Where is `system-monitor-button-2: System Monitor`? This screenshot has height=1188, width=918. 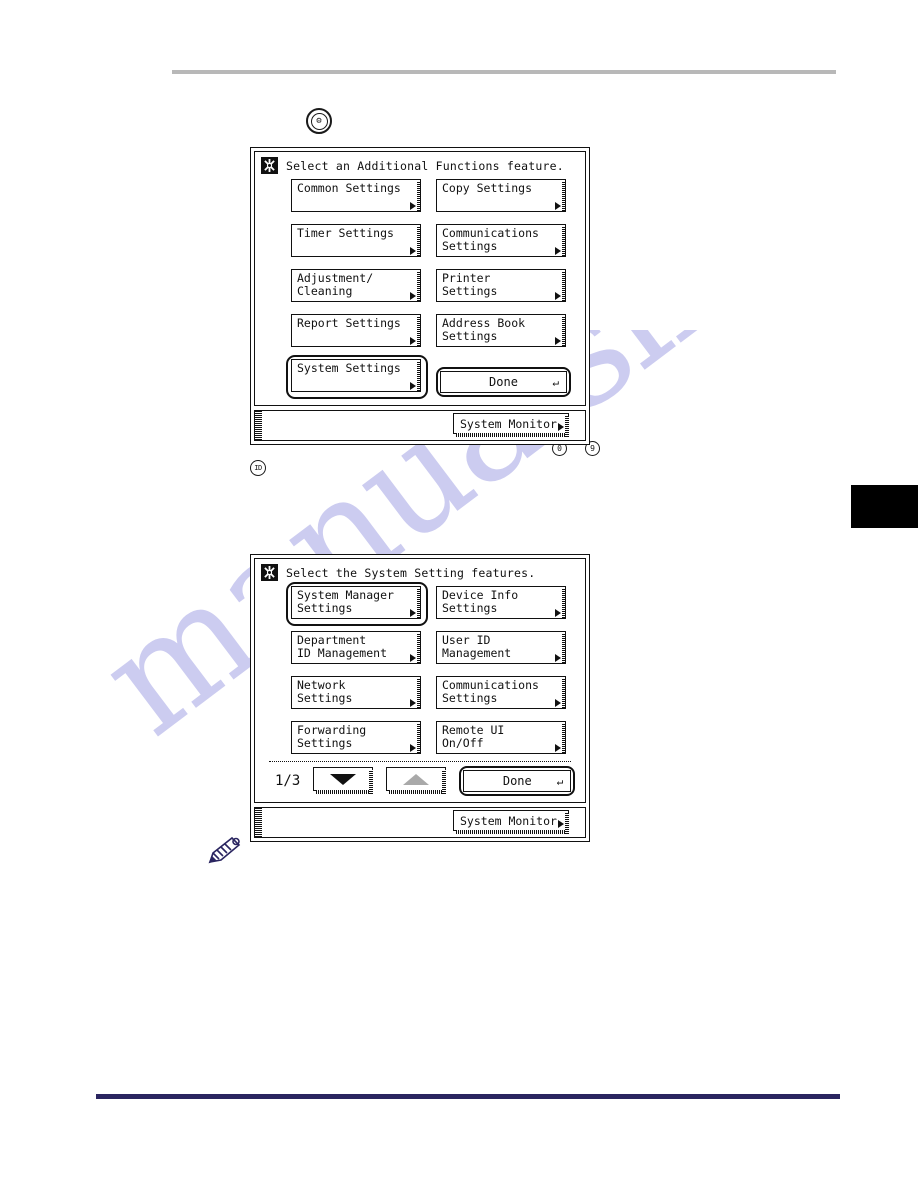
system-monitor-button-2: System Monitor is located at coordinates (511, 822).